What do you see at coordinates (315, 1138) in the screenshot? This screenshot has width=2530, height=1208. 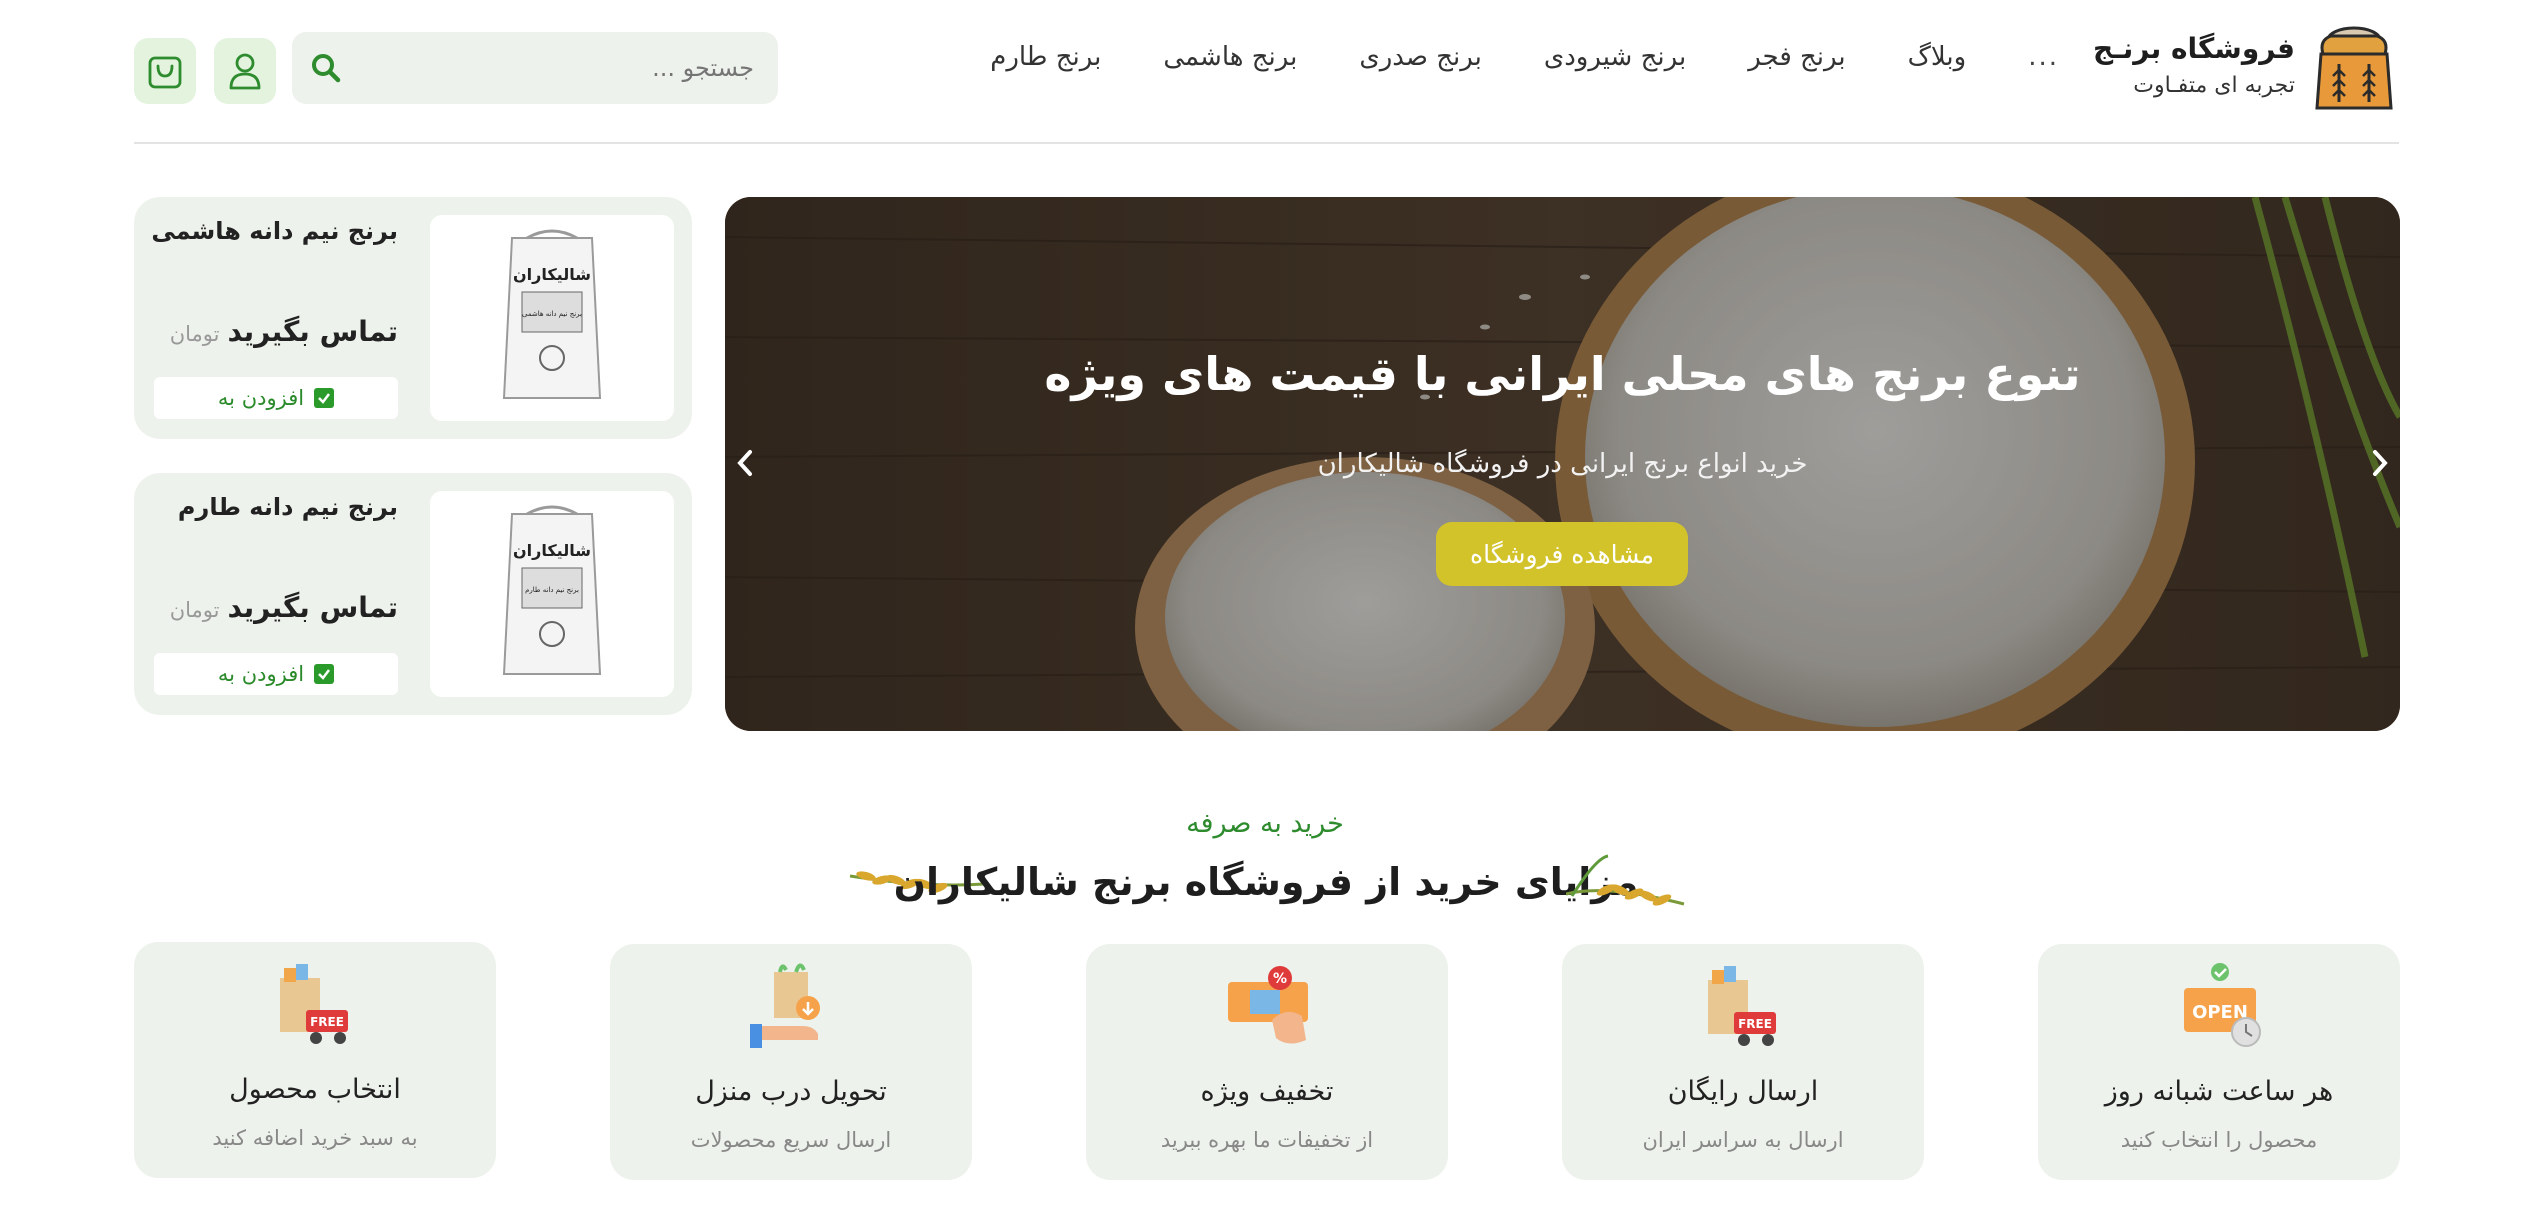 I see `benefit-desc: به سبد خرید اضافه کنید` at bounding box center [315, 1138].